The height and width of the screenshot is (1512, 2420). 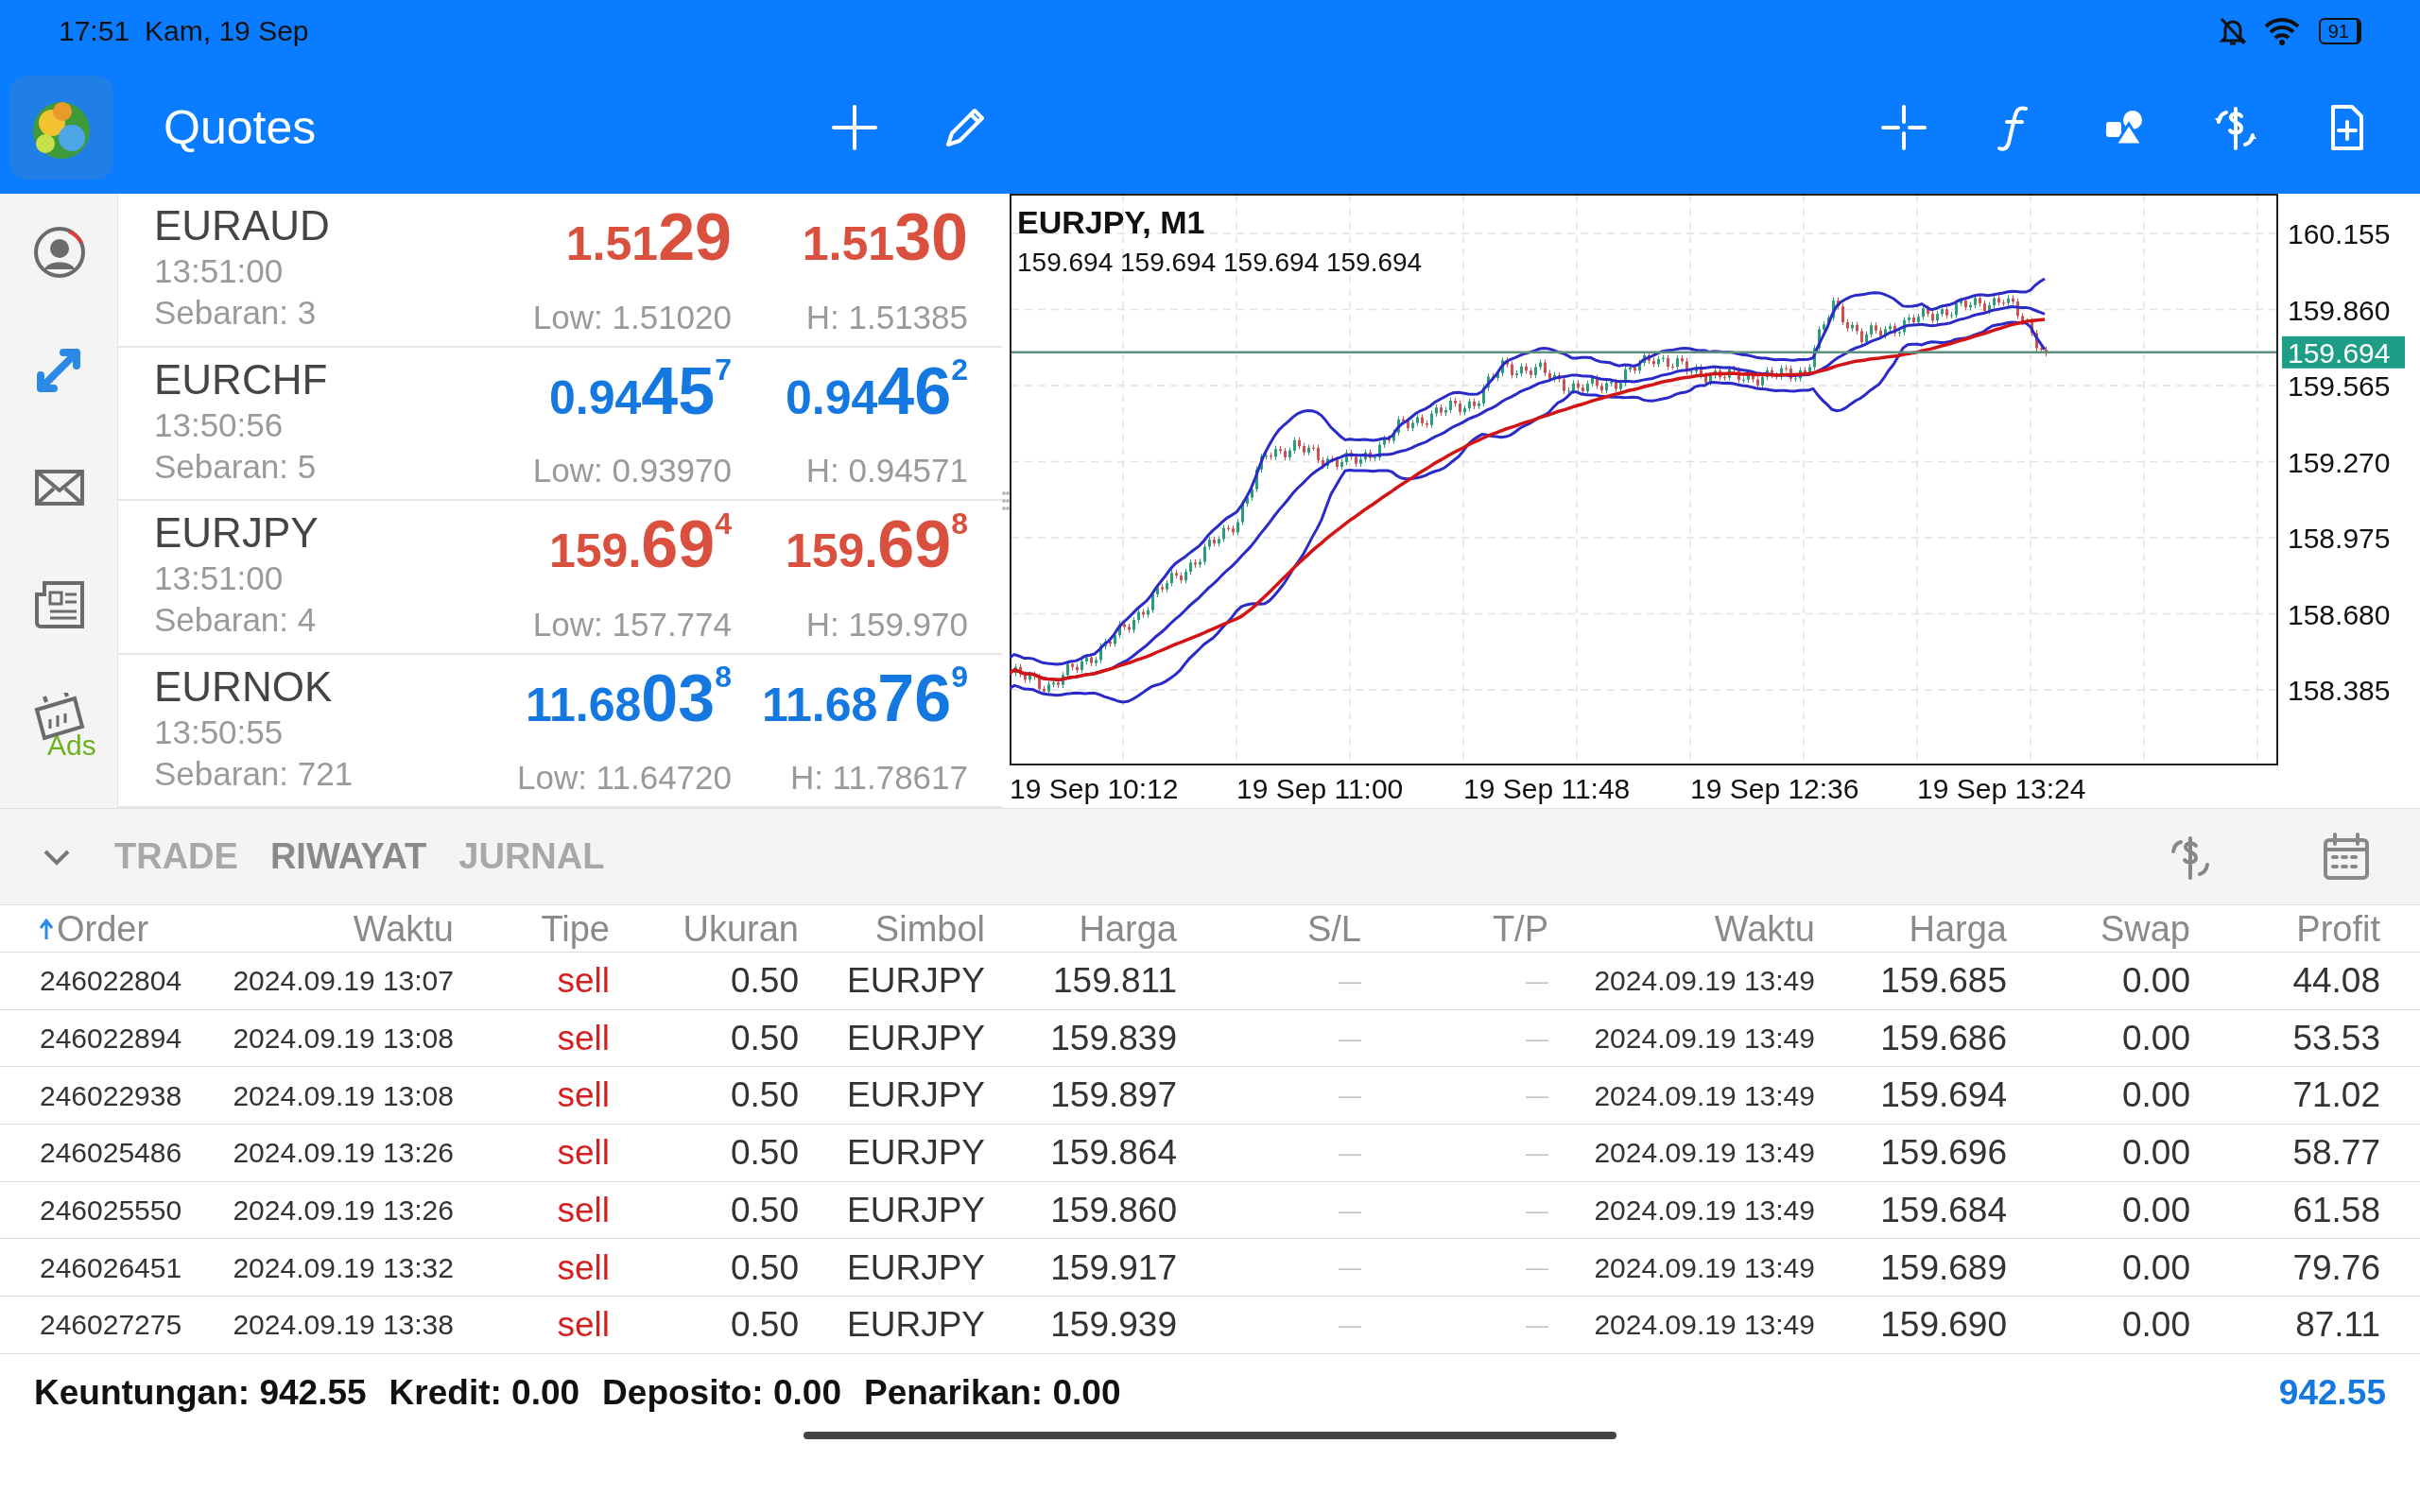 What do you see at coordinates (632, 470) in the screenshot?
I see `low-price: Low: 0.93970` at bounding box center [632, 470].